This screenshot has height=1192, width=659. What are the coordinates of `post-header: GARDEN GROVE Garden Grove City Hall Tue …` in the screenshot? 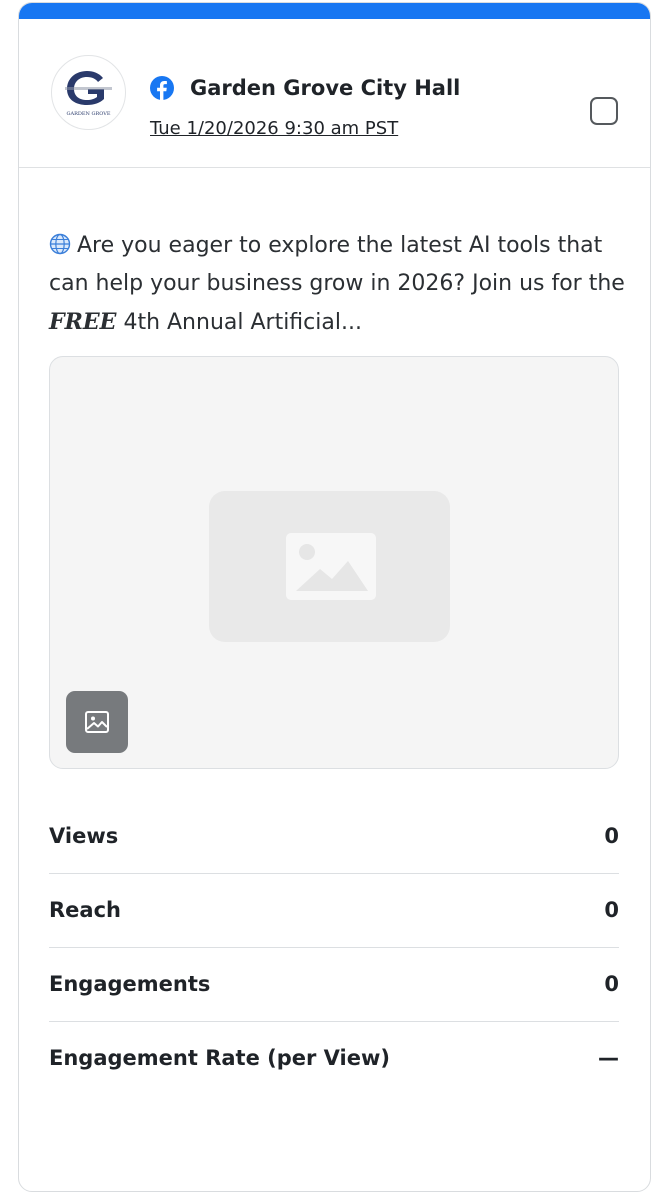 It's located at (334, 93).